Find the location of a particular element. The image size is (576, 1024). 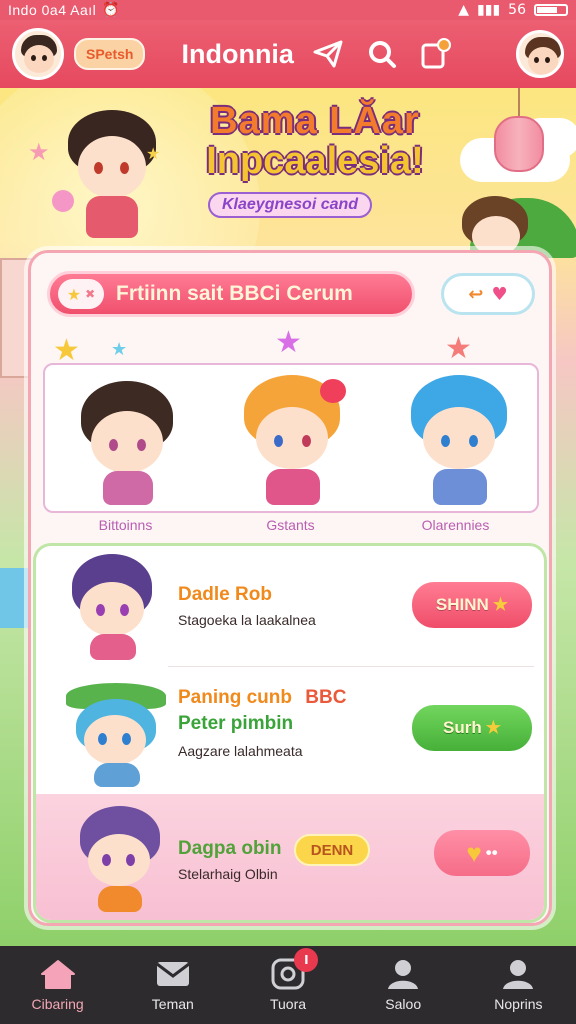

list-item-title: Dagpa obin is located at coordinates (230, 848).